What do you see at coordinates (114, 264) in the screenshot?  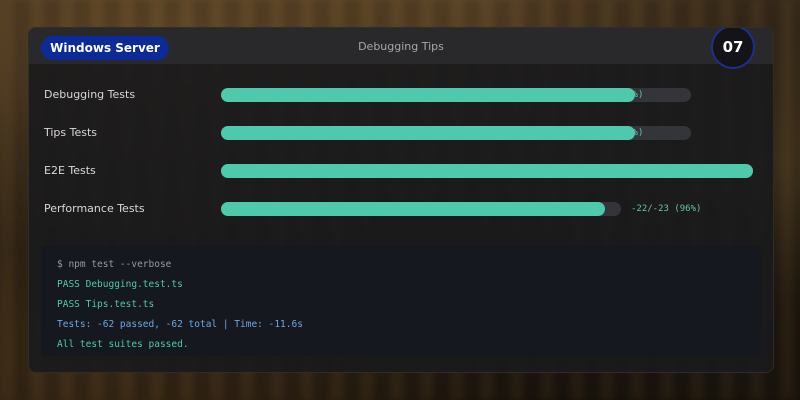 I see `terminal-line: $ npm test --verbose` at bounding box center [114, 264].